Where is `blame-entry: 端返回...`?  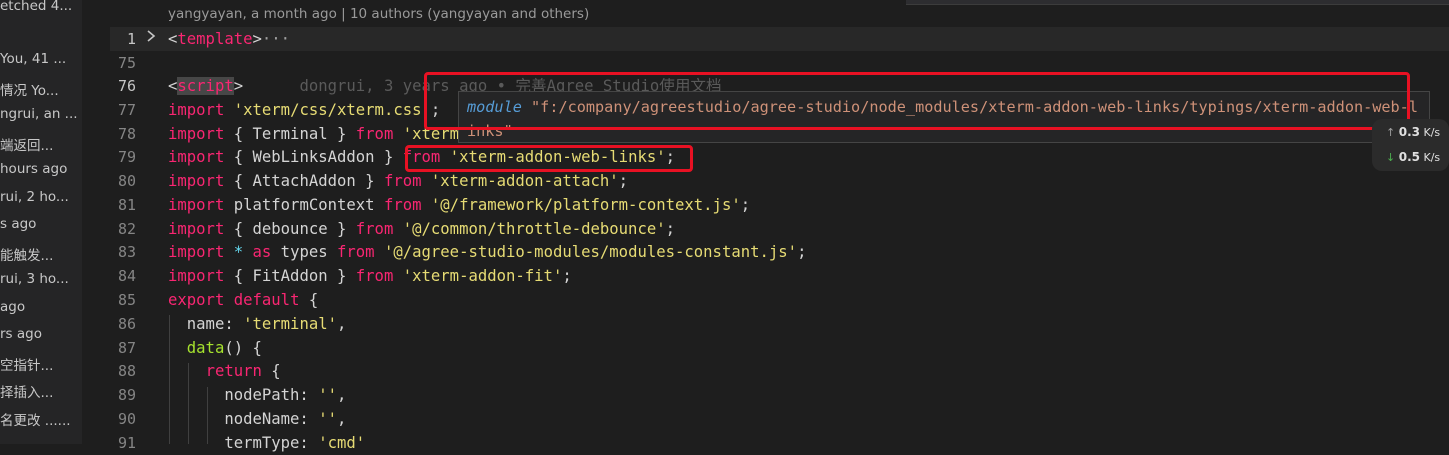 blame-entry: 端返回... is located at coordinates (26, 144).